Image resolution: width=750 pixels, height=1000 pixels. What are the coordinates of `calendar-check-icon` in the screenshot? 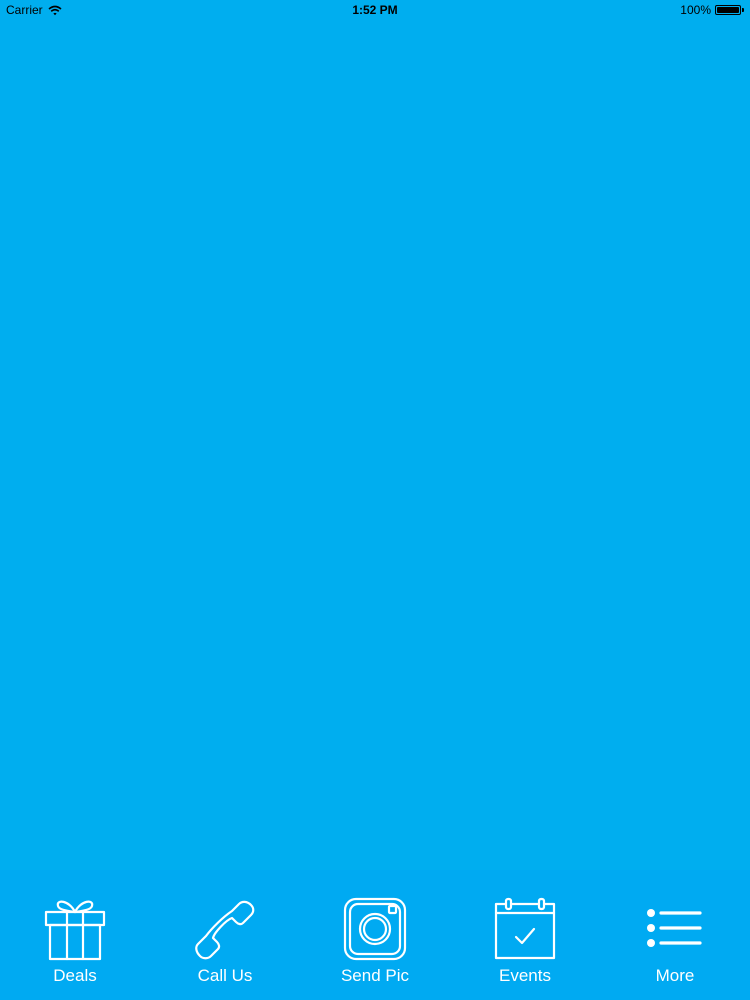 It's located at (525, 928).